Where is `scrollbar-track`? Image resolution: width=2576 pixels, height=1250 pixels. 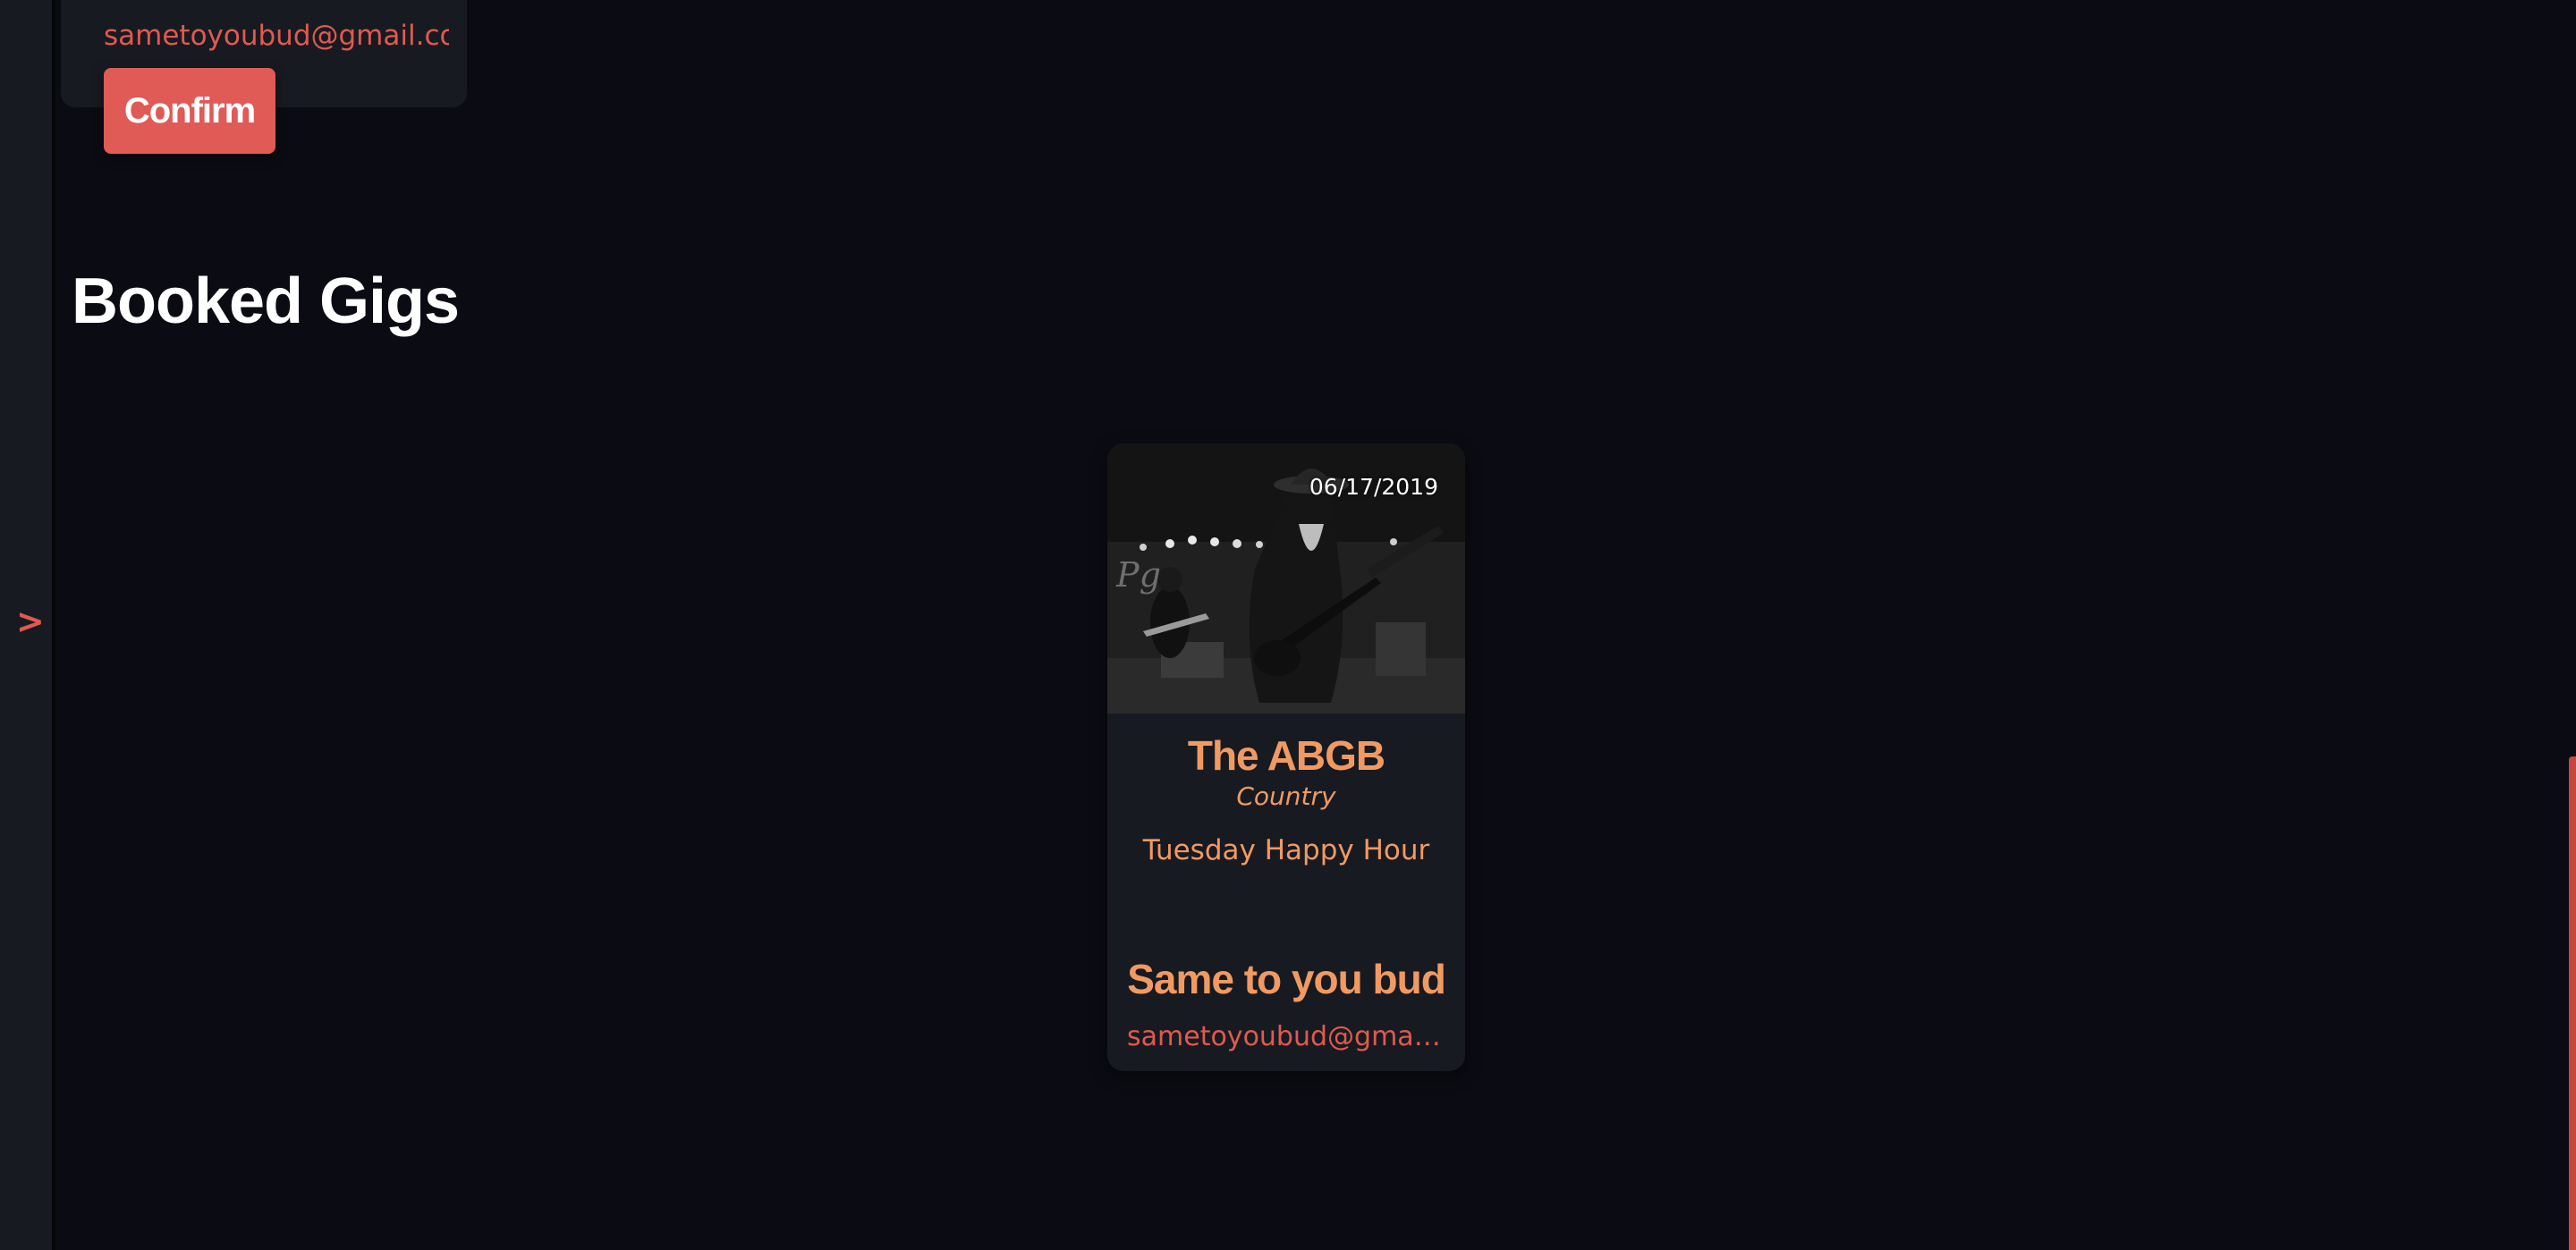 scrollbar-track is located at coordinates (2572, 625).